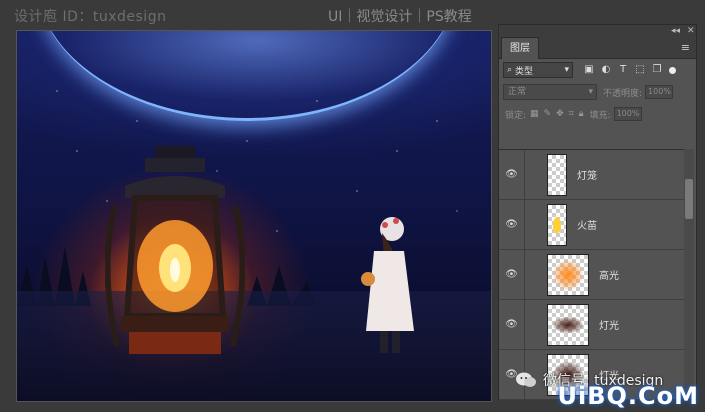  I want to click on lock-label: 锁定:, so click(516, 115).